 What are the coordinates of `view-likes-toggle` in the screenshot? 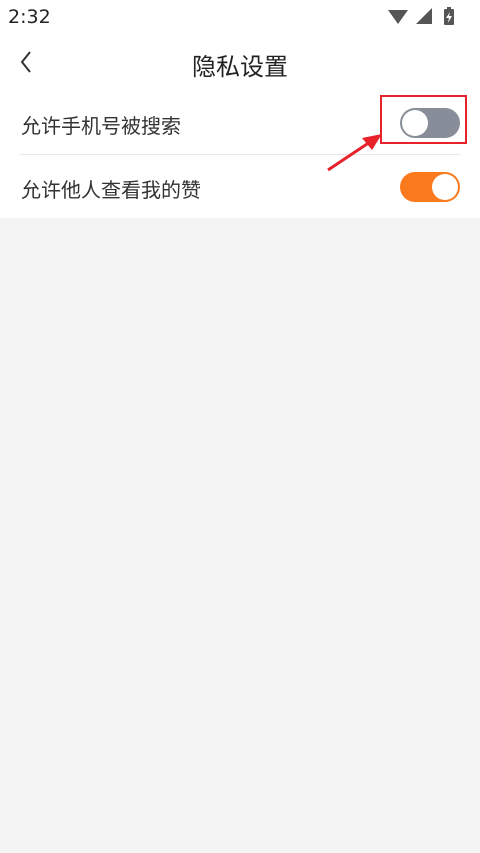 It's located at (430, 187).